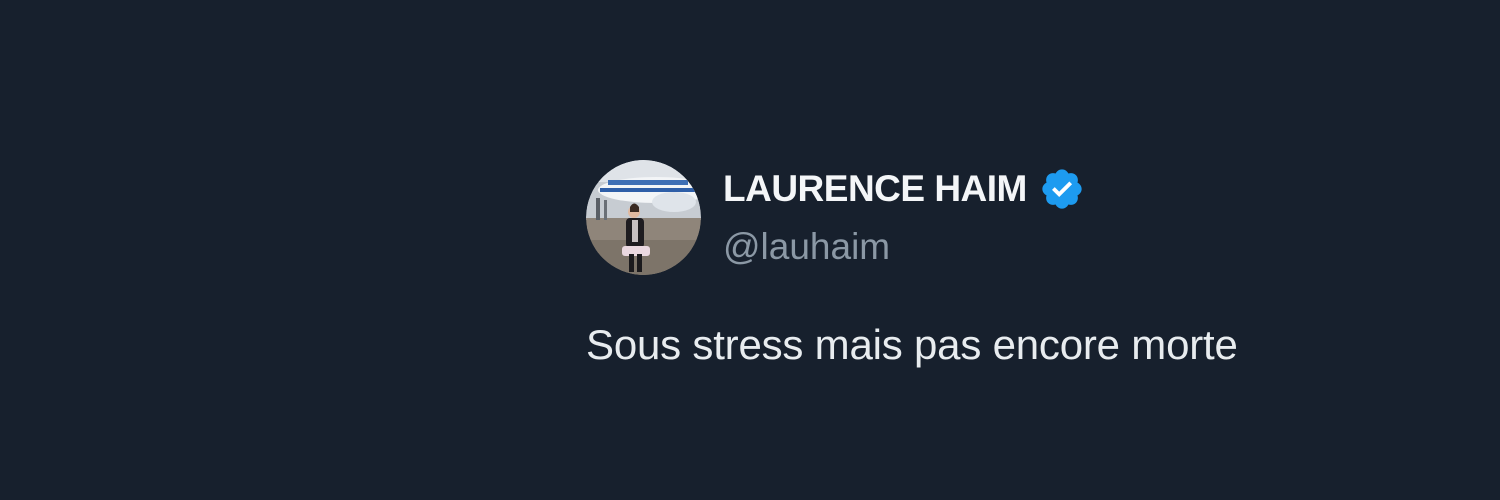 This screenshot has height=500, width=1500. I want to click on tweet-header: LAURENCE HAIM @lauhaim, so click(1016, 217).